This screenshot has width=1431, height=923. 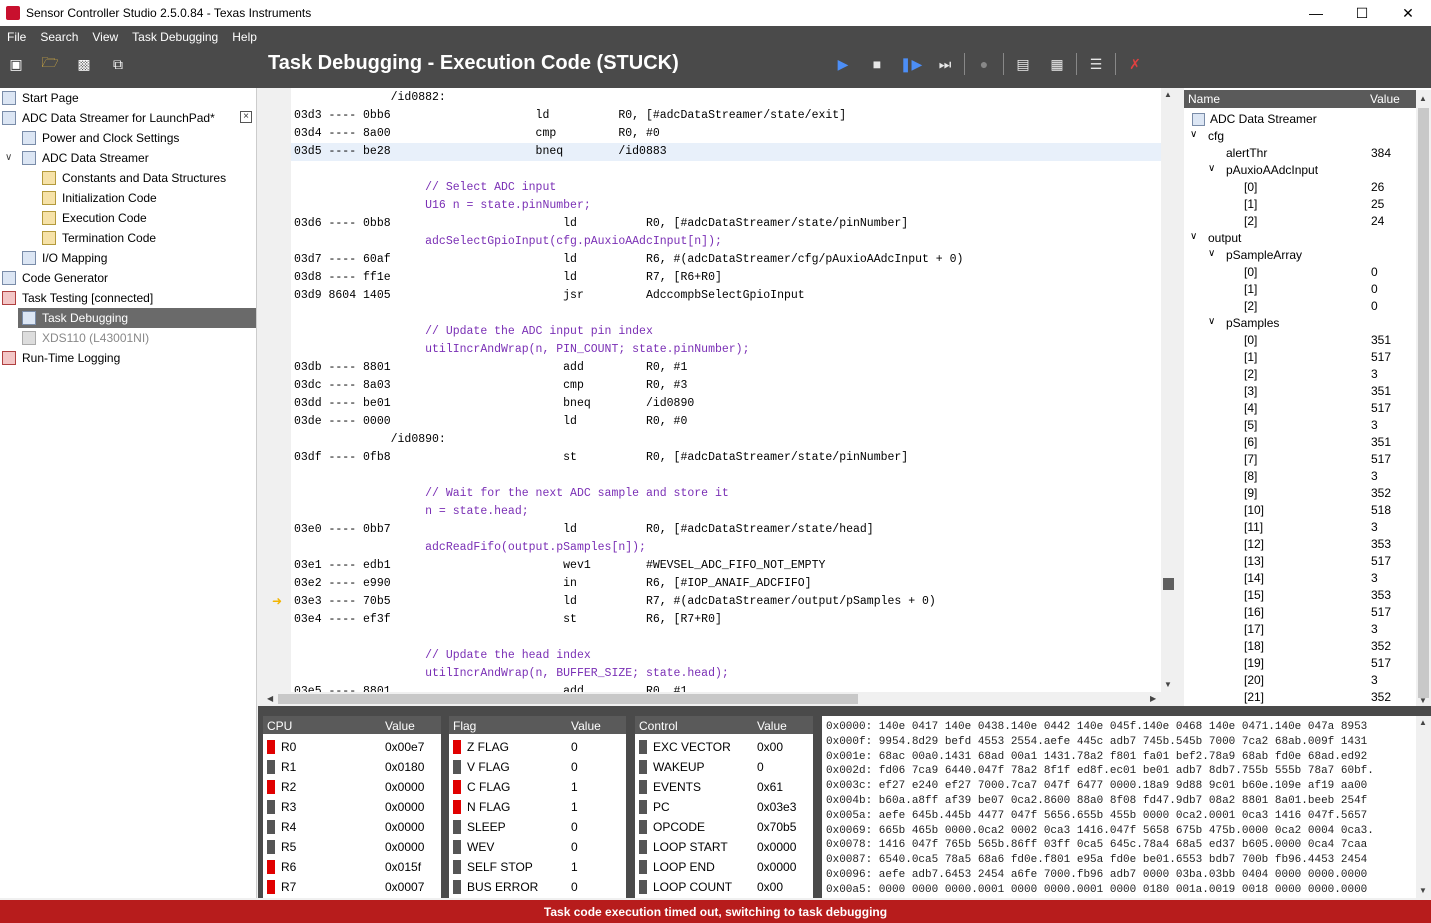 What do you see at coordinates (129, 298) in the screenshot?
I see `tree-task-testing: Task Testing [connected]` at bounding box center [129, 298].